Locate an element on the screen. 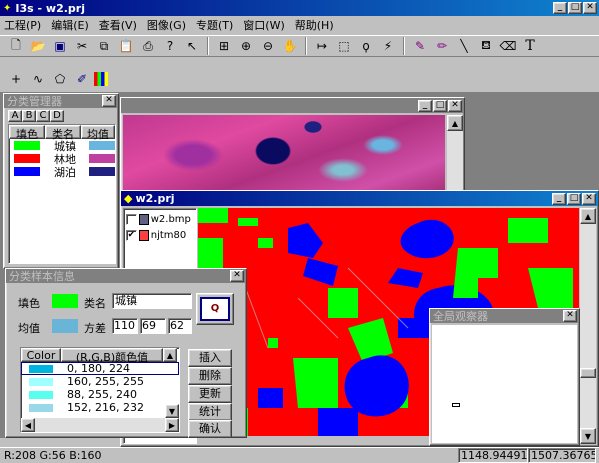 This screenshot has width=599, height=463. print-icon: ⎙ is located at coordinates (148, 46).